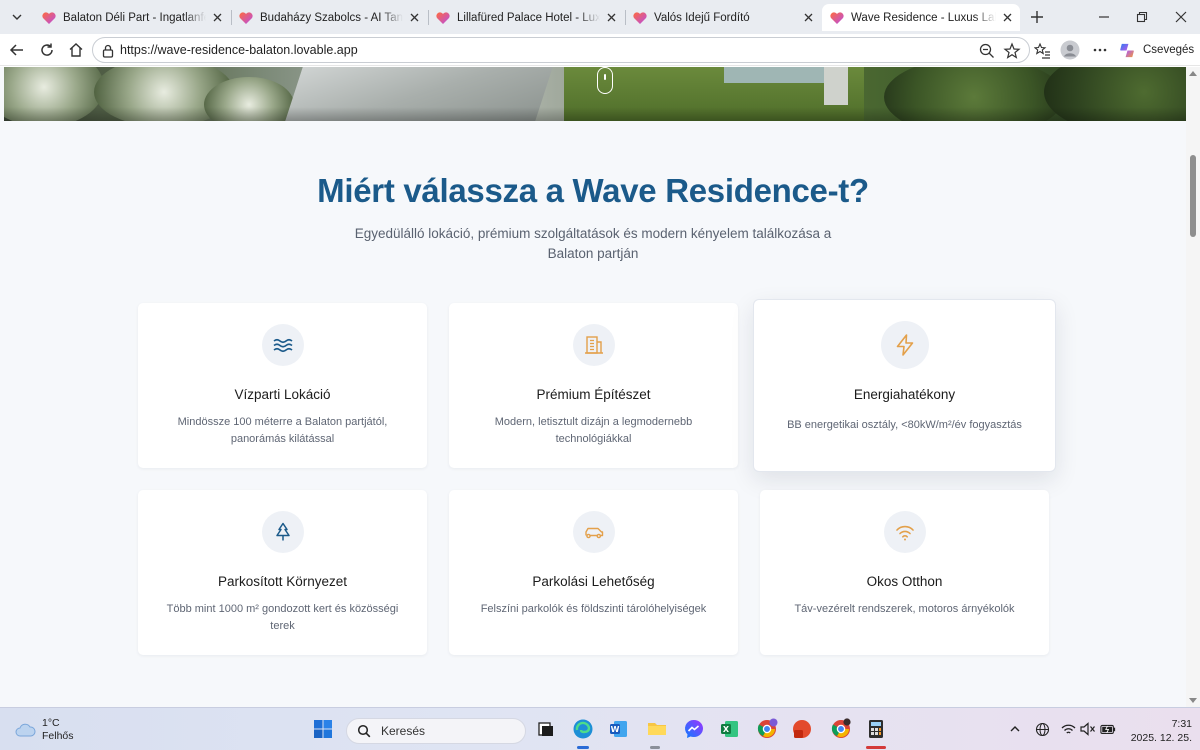 The image size is (1200, 750). I want to click on scrollbar-thumb, so click(1193, 196).